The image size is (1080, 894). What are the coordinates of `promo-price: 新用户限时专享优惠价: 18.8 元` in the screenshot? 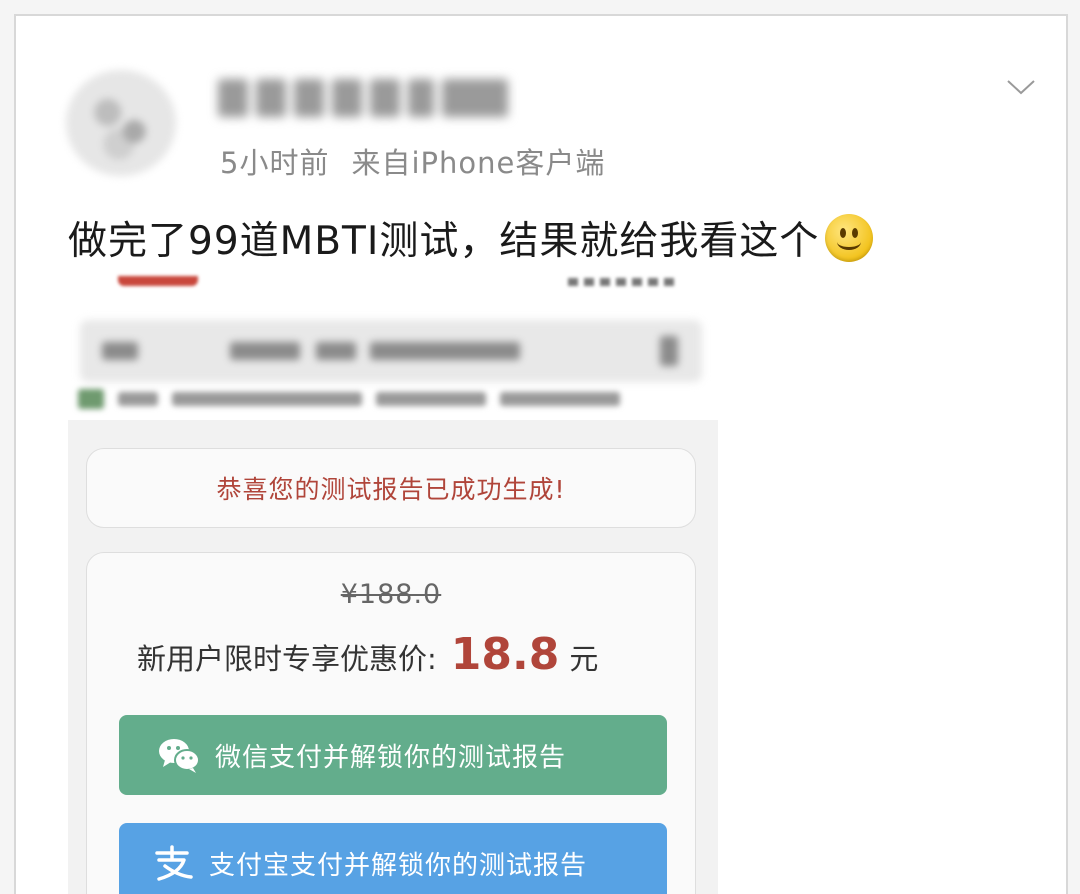 It's located at (367, 654).